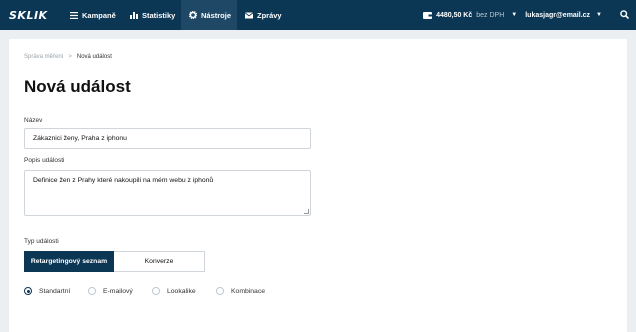  What do you see at coordinates (490, 15) in the screenshot?
I see `wallet-note: bez DPH` at bounding box center [490, 15].